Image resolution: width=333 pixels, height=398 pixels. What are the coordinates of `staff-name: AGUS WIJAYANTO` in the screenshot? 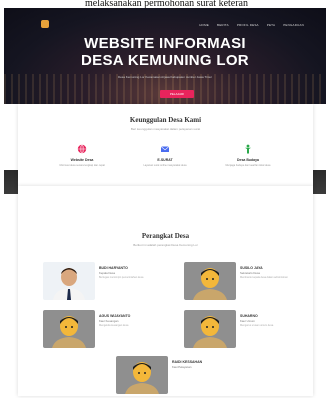 It's located at (115, 316).